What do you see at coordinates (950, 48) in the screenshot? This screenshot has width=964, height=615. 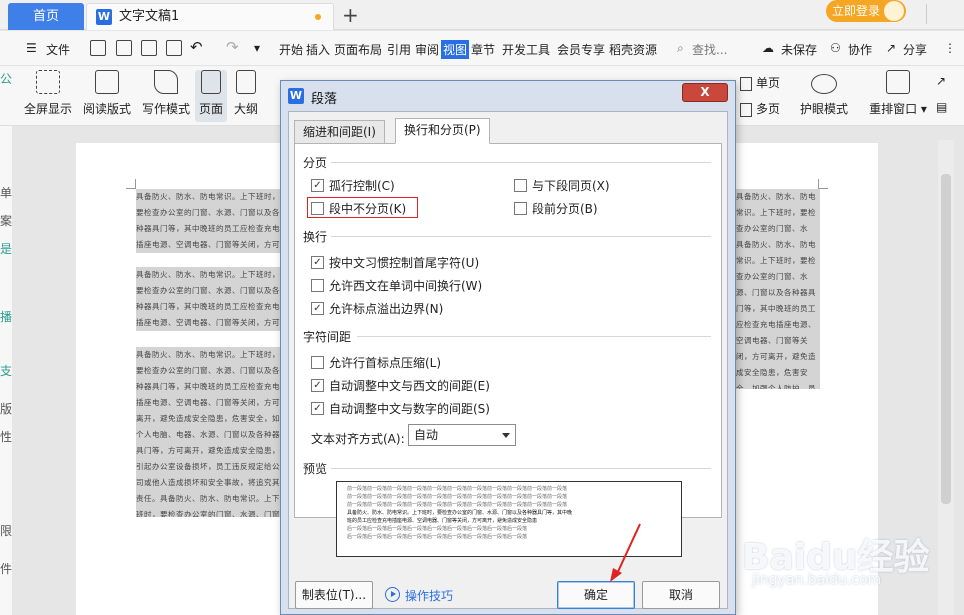 I see `more-menu-icon: ⋮` at bounding box center [950, 48].